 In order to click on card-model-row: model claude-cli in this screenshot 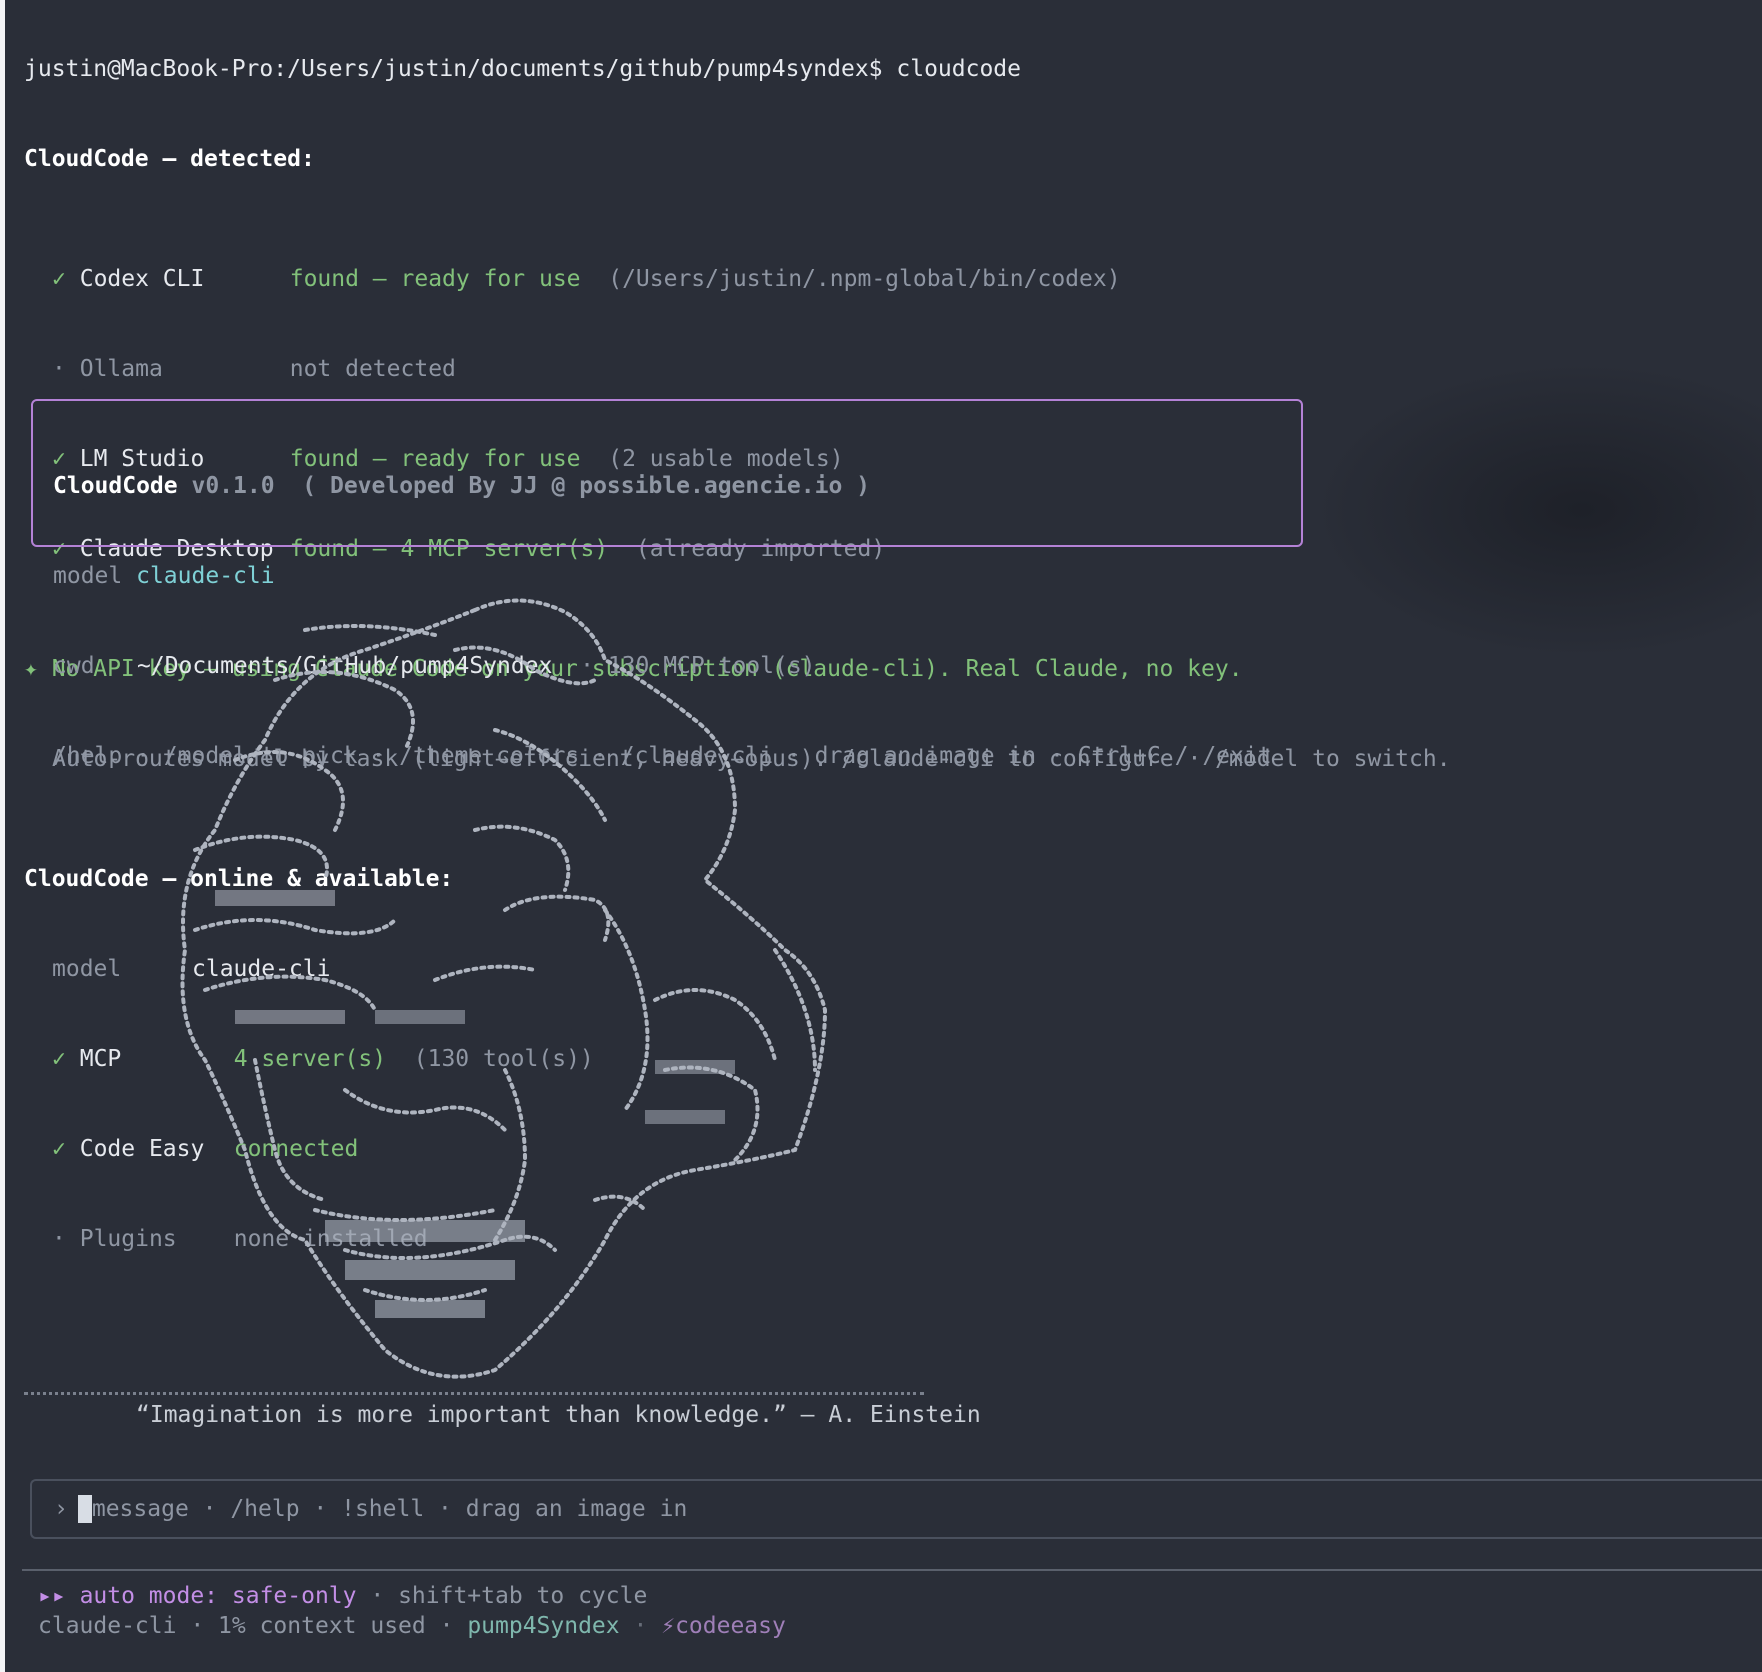, I will do `click(677, 576)`.